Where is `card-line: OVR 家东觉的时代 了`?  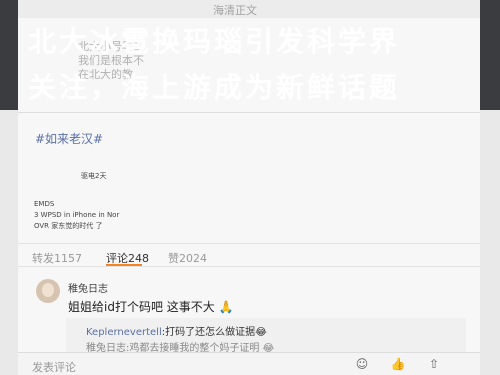 card-line: OVR 家东觉的时代 了 is located at coordinates (68, 226).